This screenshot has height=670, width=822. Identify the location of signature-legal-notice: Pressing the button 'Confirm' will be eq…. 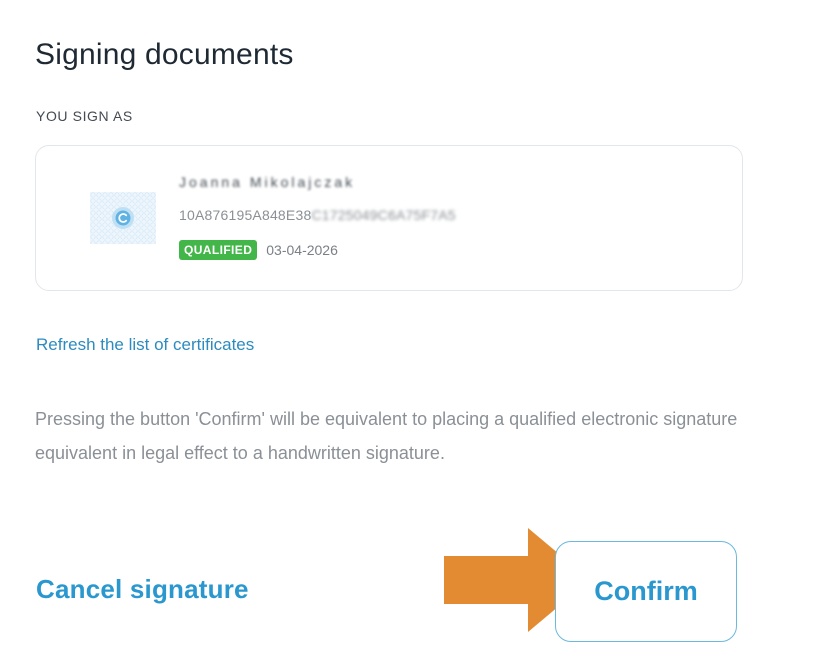
(386, 436).